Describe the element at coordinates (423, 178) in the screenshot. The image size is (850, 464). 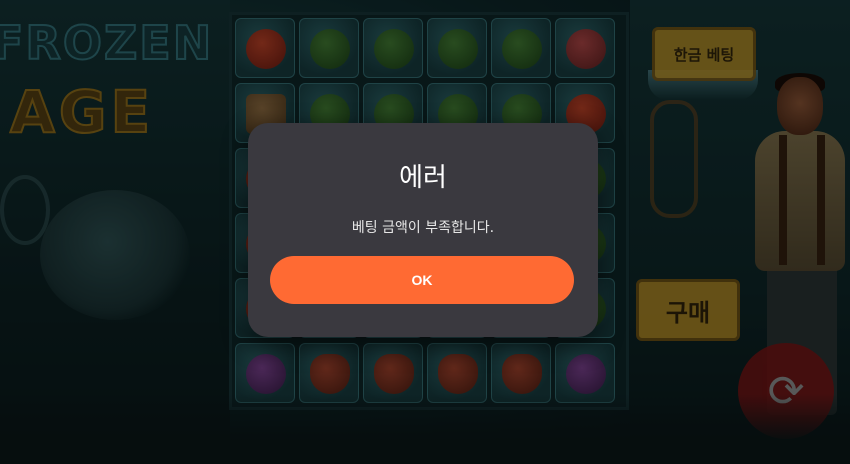
I see `dialog-title: 에러` at that location.